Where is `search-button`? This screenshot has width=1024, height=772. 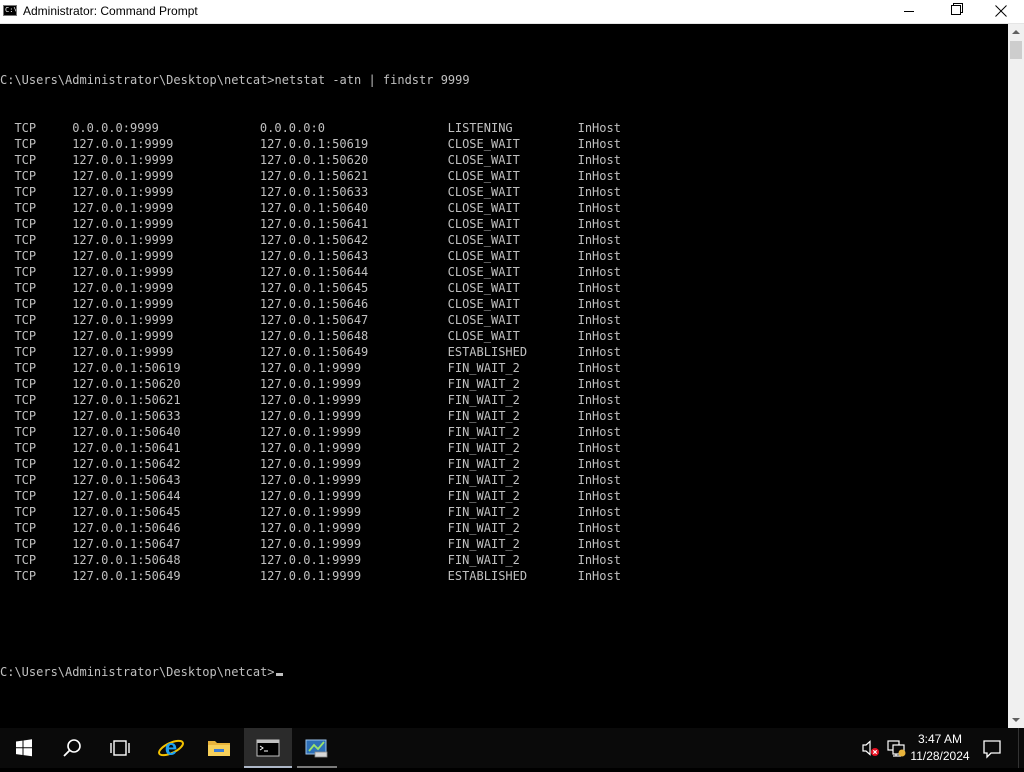 search-button is located at coordinates (72, 748).